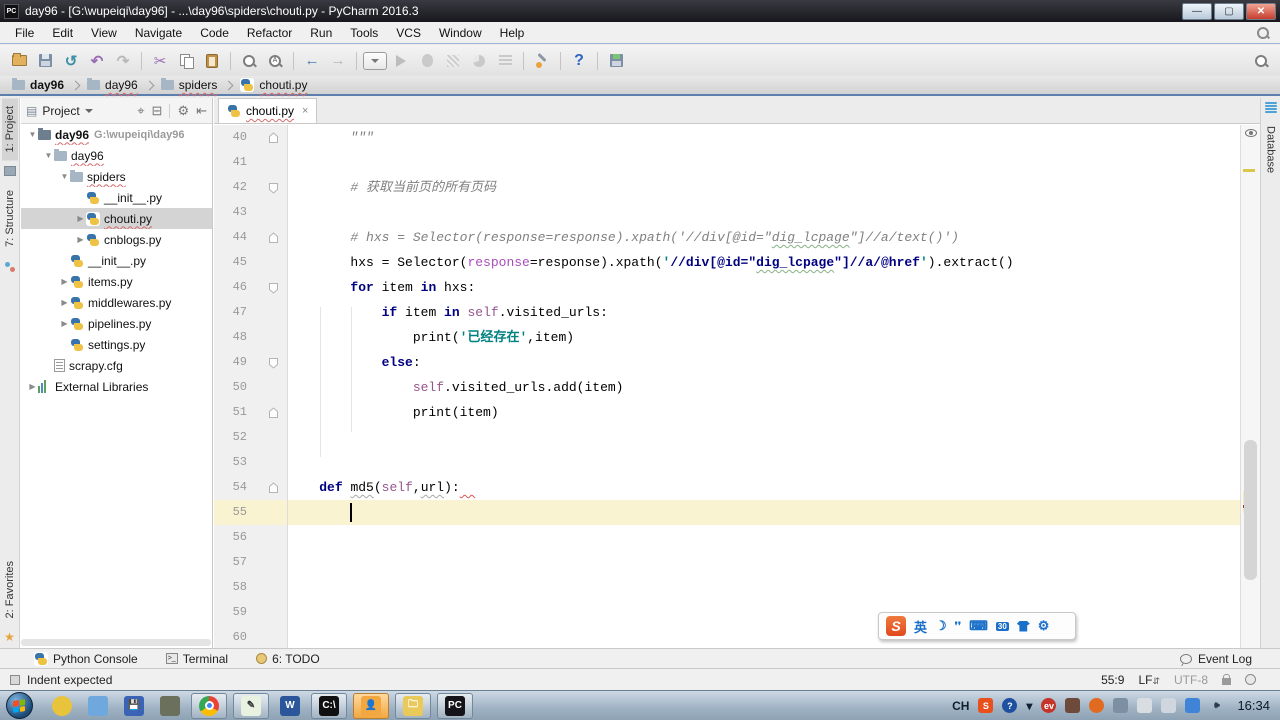  Describe the element at coordinates (269, 33) in the screenshot. I see `menu-refactor: Refactor` at that location.